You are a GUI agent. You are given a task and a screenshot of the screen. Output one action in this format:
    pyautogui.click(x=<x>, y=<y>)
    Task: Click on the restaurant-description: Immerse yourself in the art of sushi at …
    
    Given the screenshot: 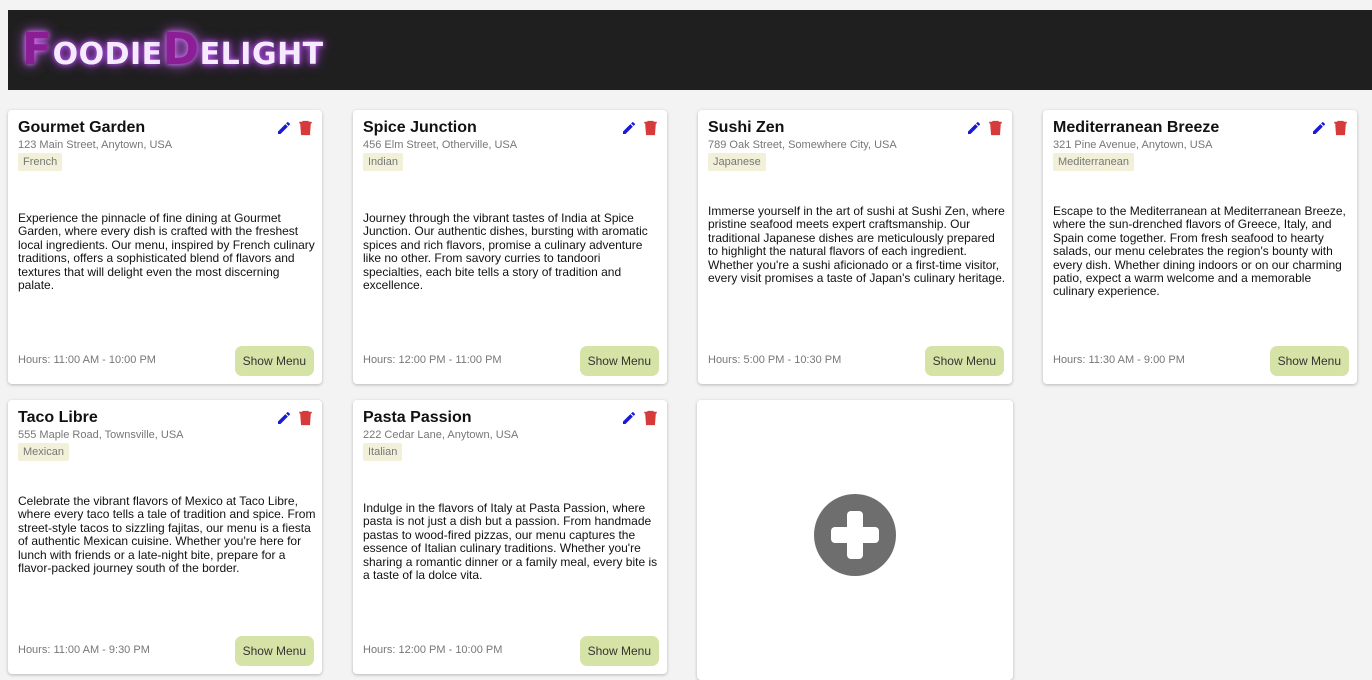 What is the action you would take?
    pyautogui.click(x=857, y=245)
    